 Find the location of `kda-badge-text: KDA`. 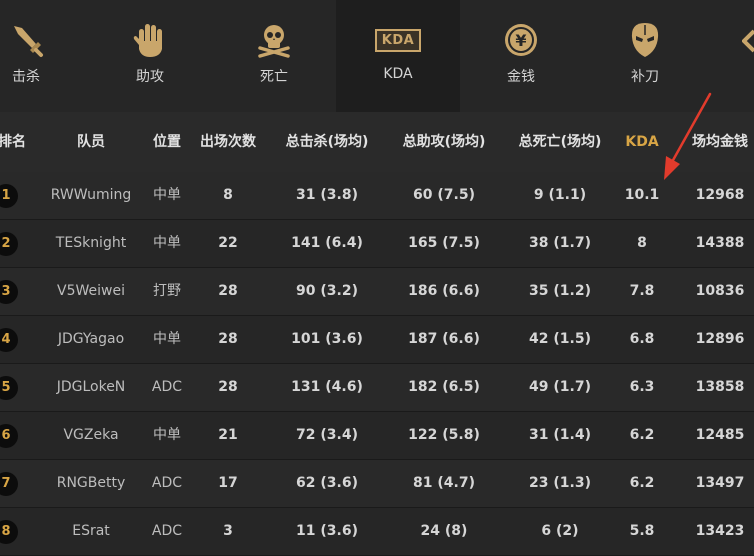

kda-badge-text: KDA is located at coordinates (398, 40).